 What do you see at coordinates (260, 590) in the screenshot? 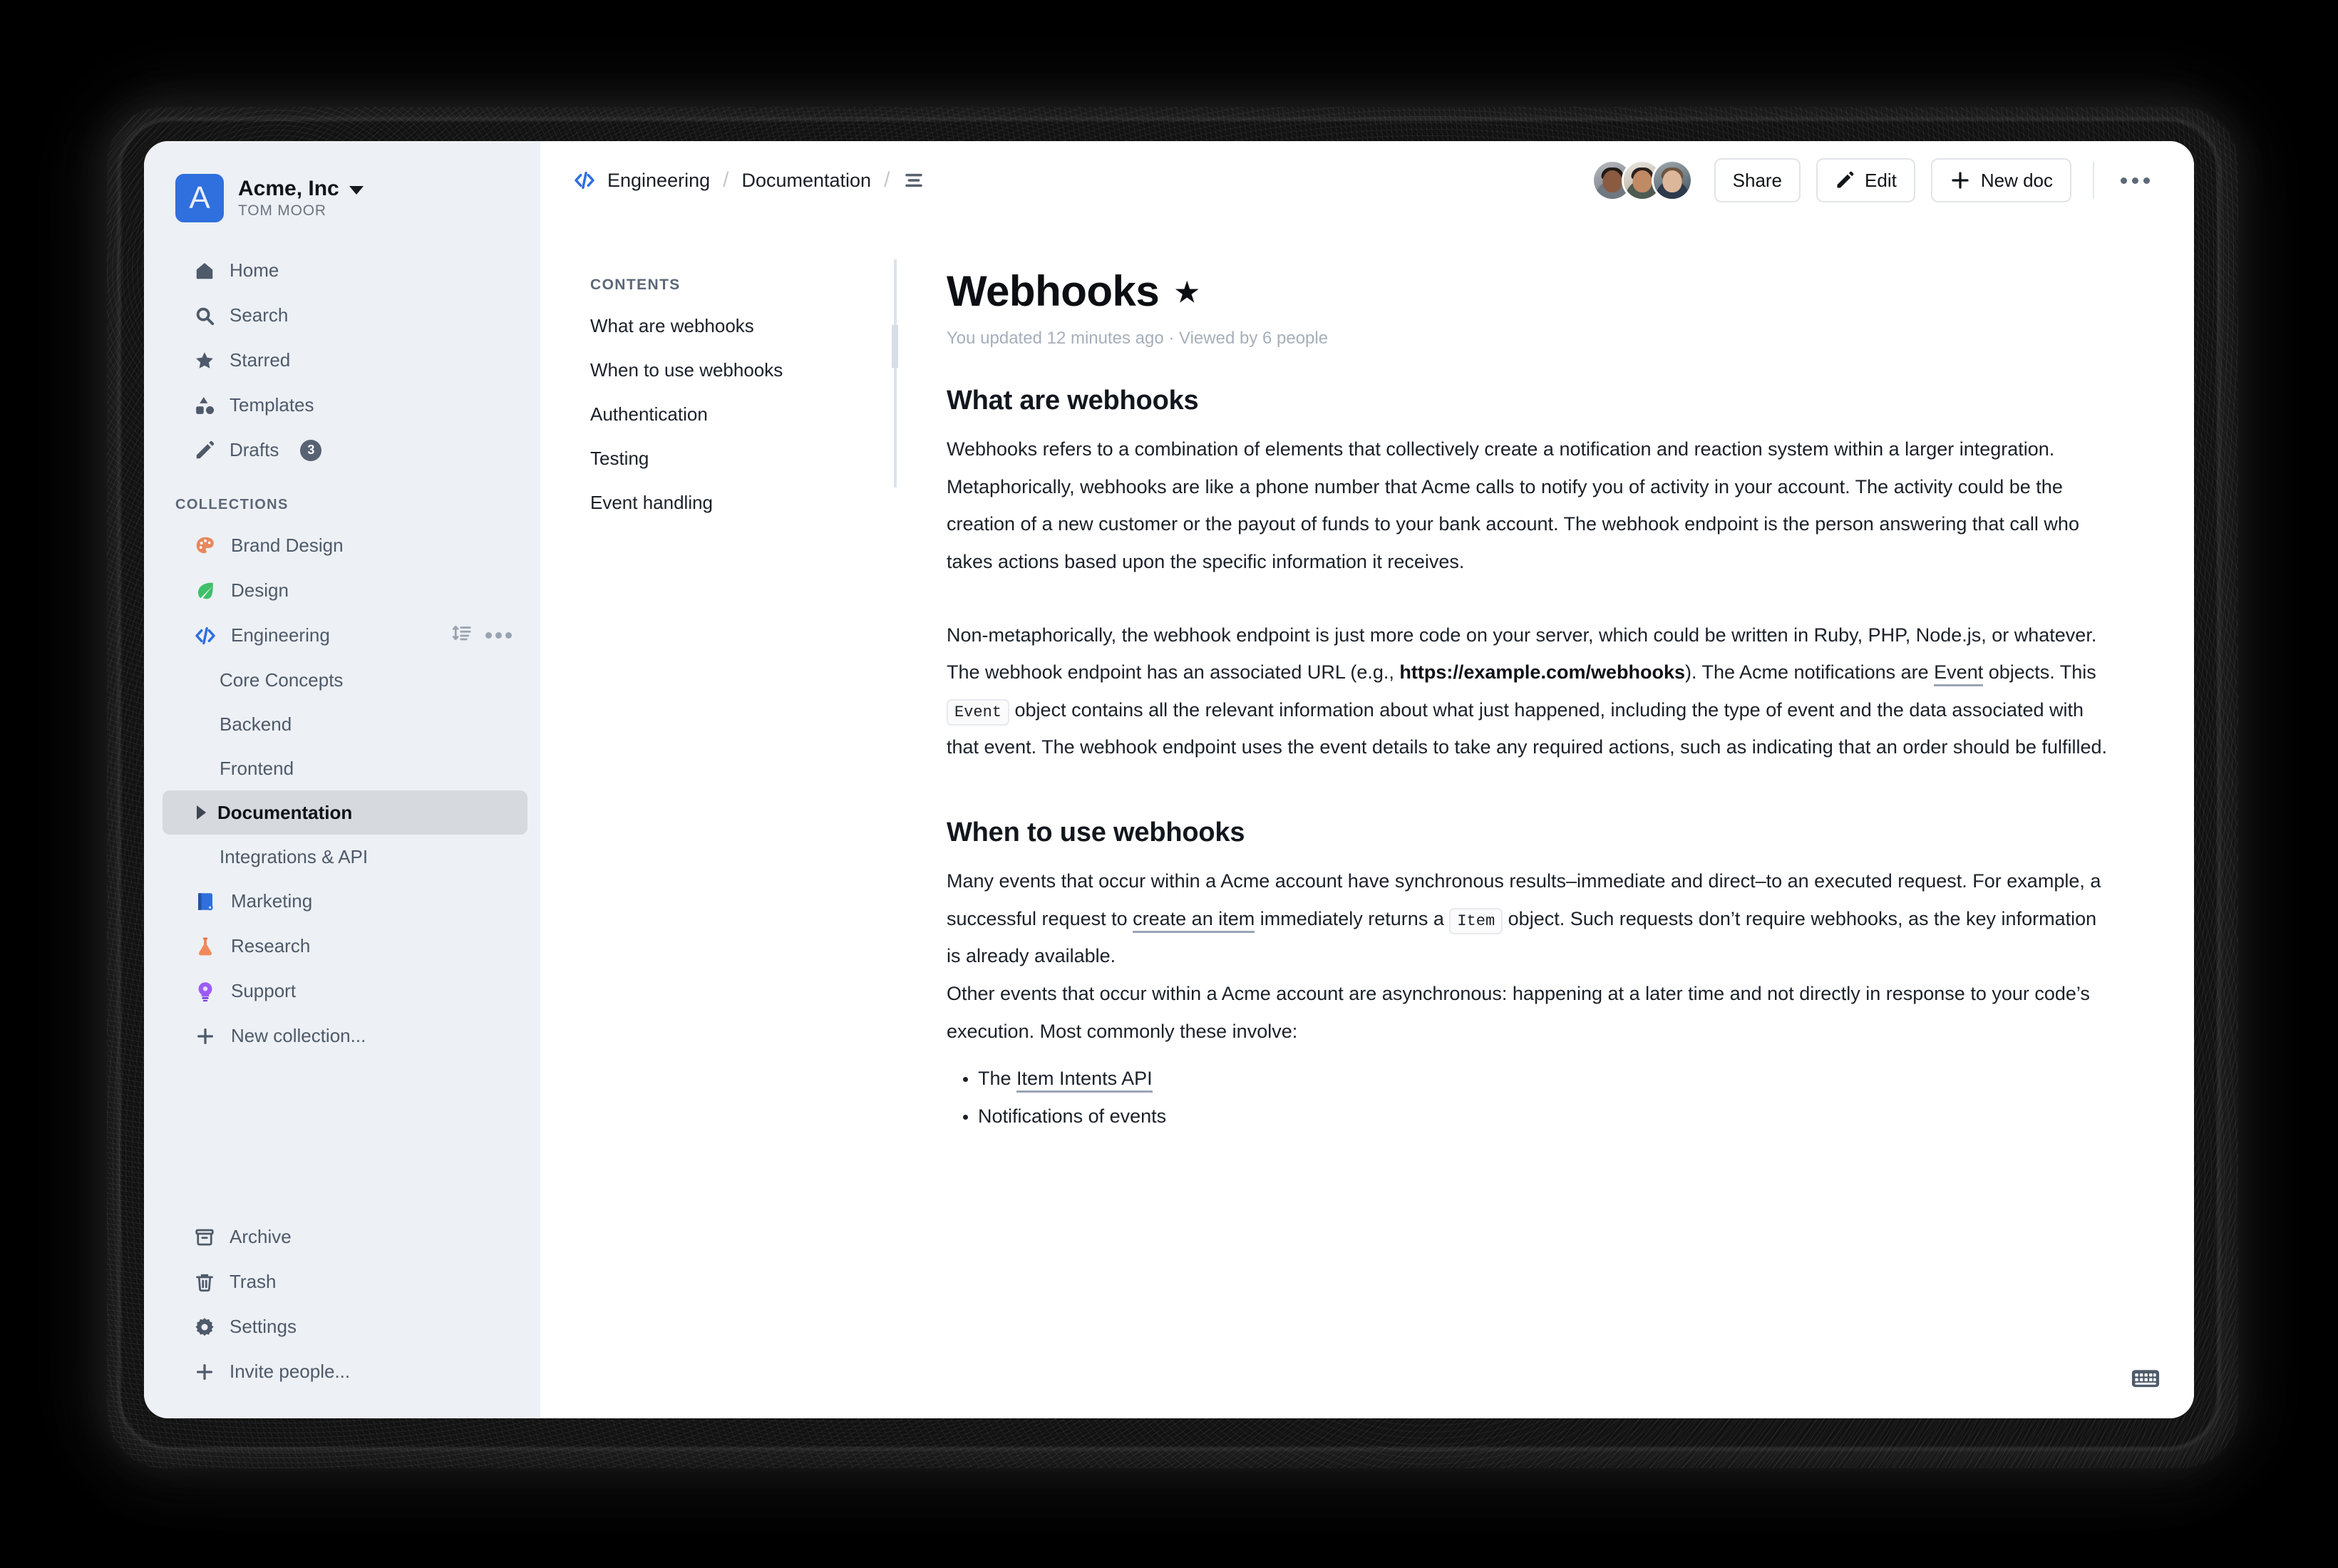
I see `sidebar-item-label: Design` at bounding box center [260, 590].